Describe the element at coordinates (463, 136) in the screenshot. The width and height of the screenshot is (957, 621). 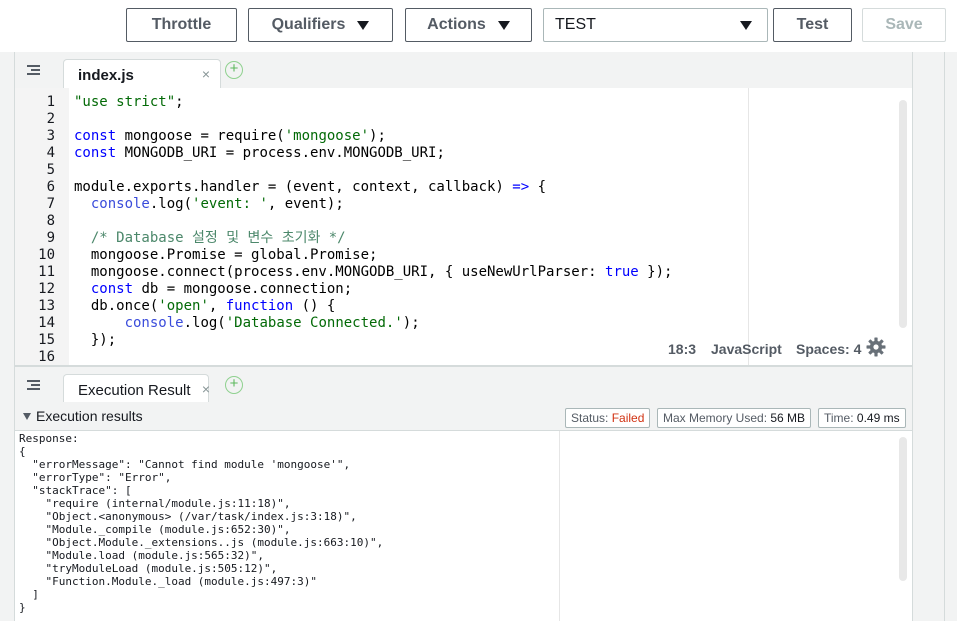
I see `code-line: 3 const mongoose = require('mongoose');` at that location.